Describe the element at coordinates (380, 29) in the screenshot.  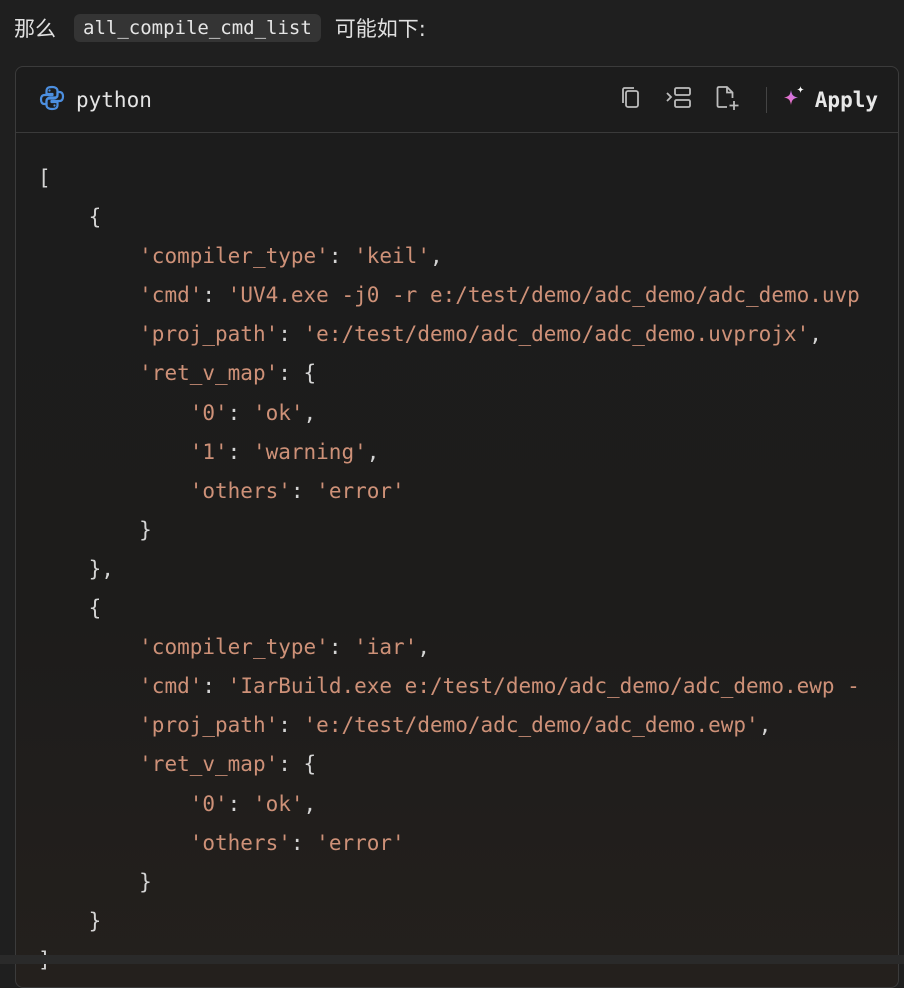
I see `intro-suffix: 可能如下:` at that location.